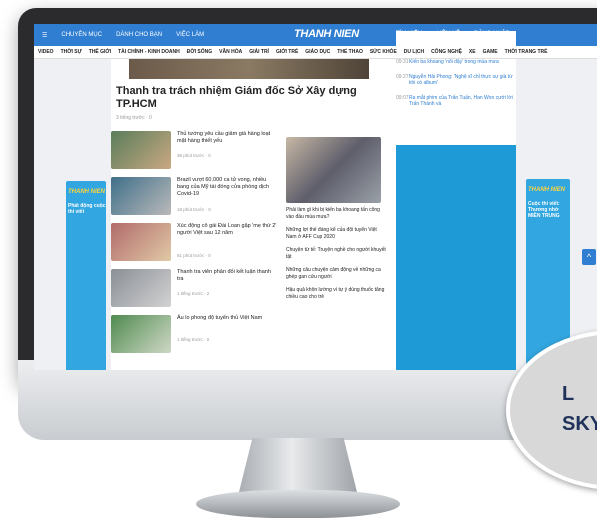 This screenshot has width=597, height=529. I want to click on menu-item: GIẢI TRÍ, so click(259, 52).